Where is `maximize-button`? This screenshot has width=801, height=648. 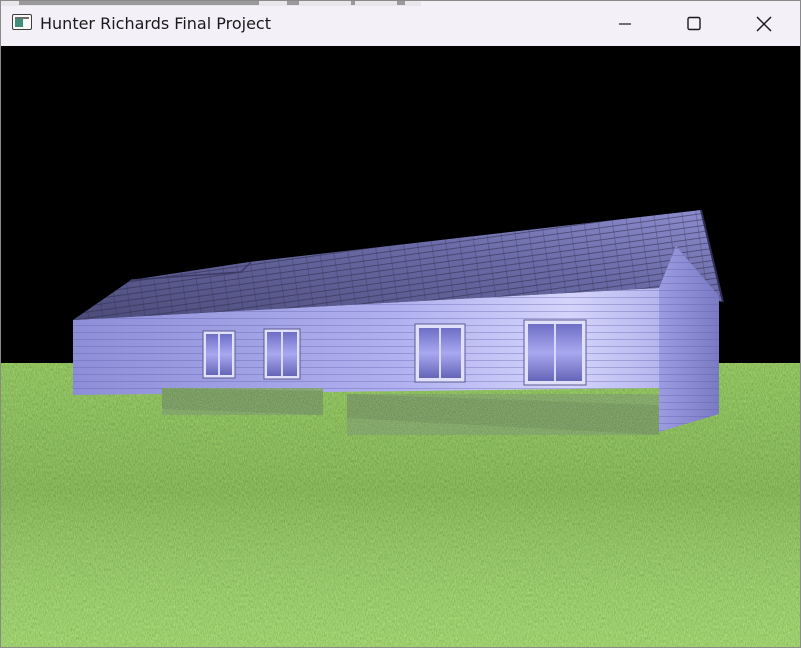 maximize-button is located at coordinates (694, 23).